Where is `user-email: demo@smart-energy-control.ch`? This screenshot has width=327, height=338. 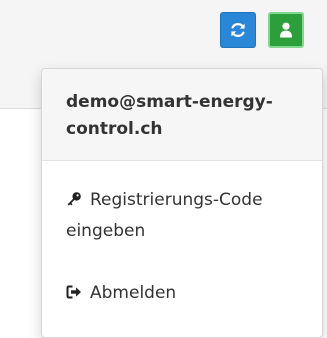 user-email: demo@smart-energy-control.ch is located at coordinates (169, 115).